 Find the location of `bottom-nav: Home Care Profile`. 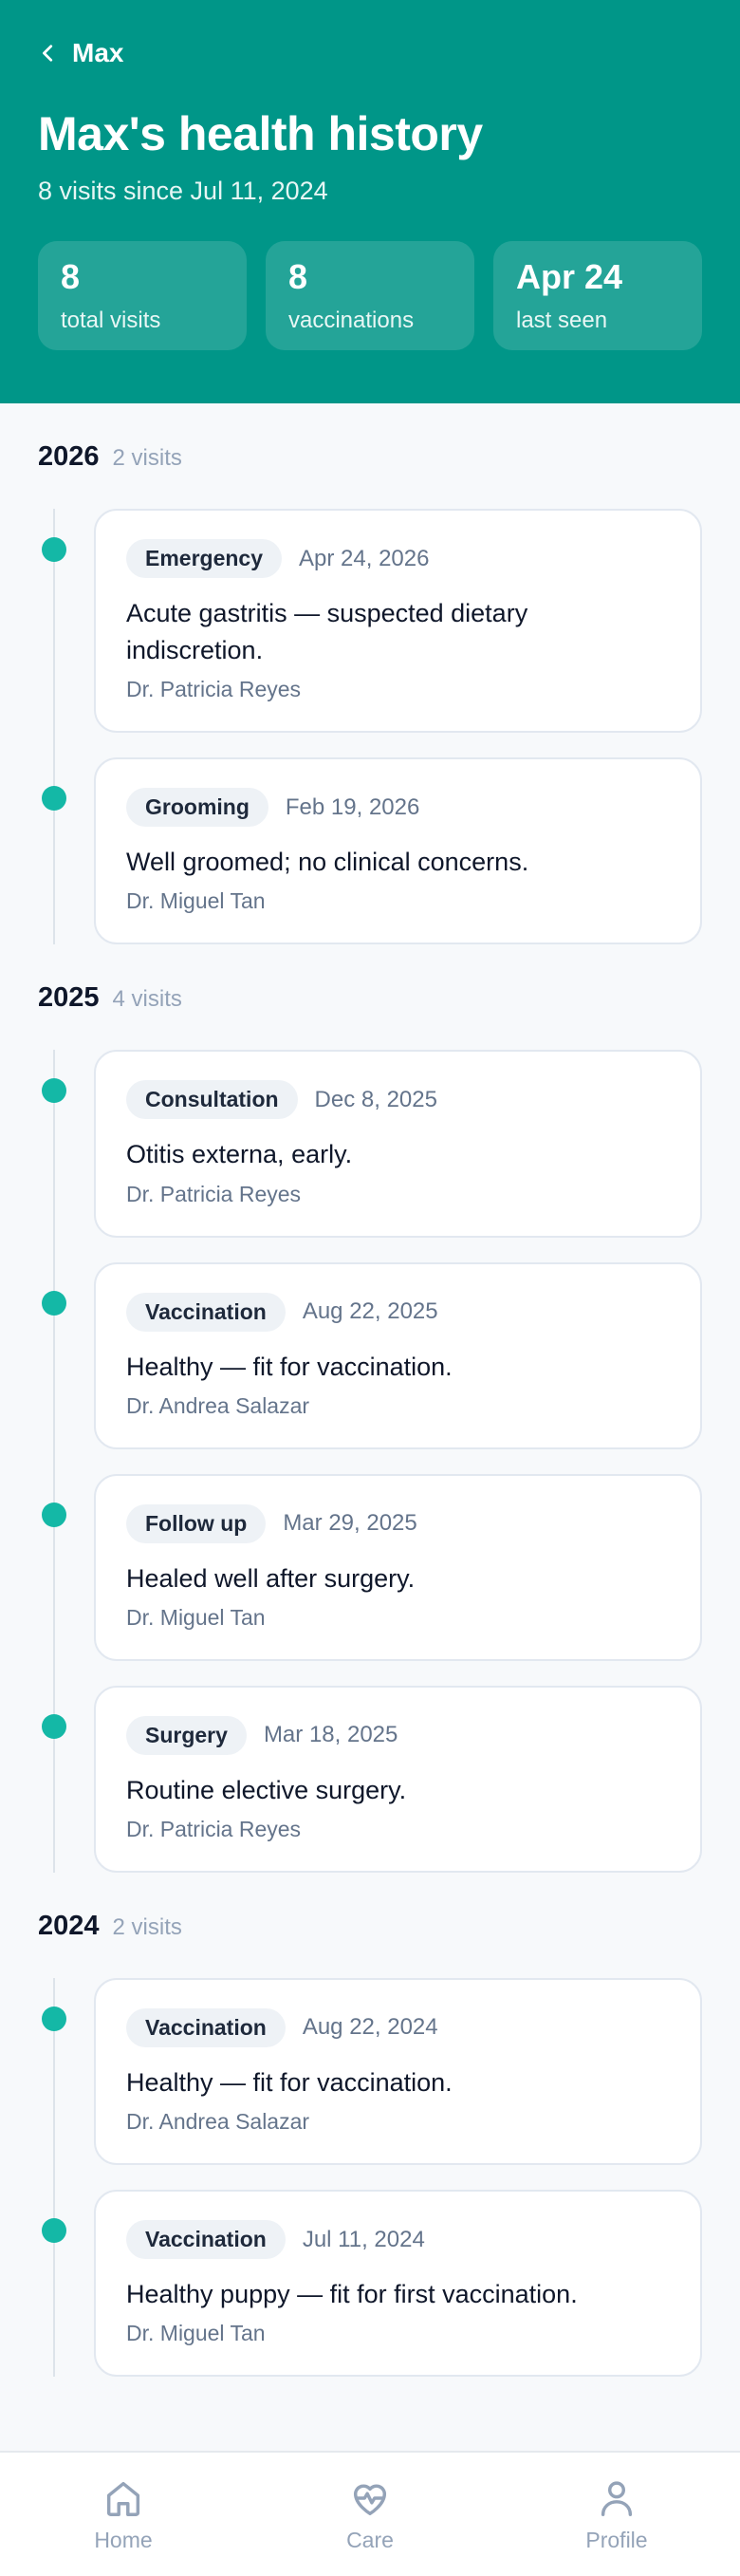

bottom-nav: Home Care Profile is located at coordinates (370, 2513).